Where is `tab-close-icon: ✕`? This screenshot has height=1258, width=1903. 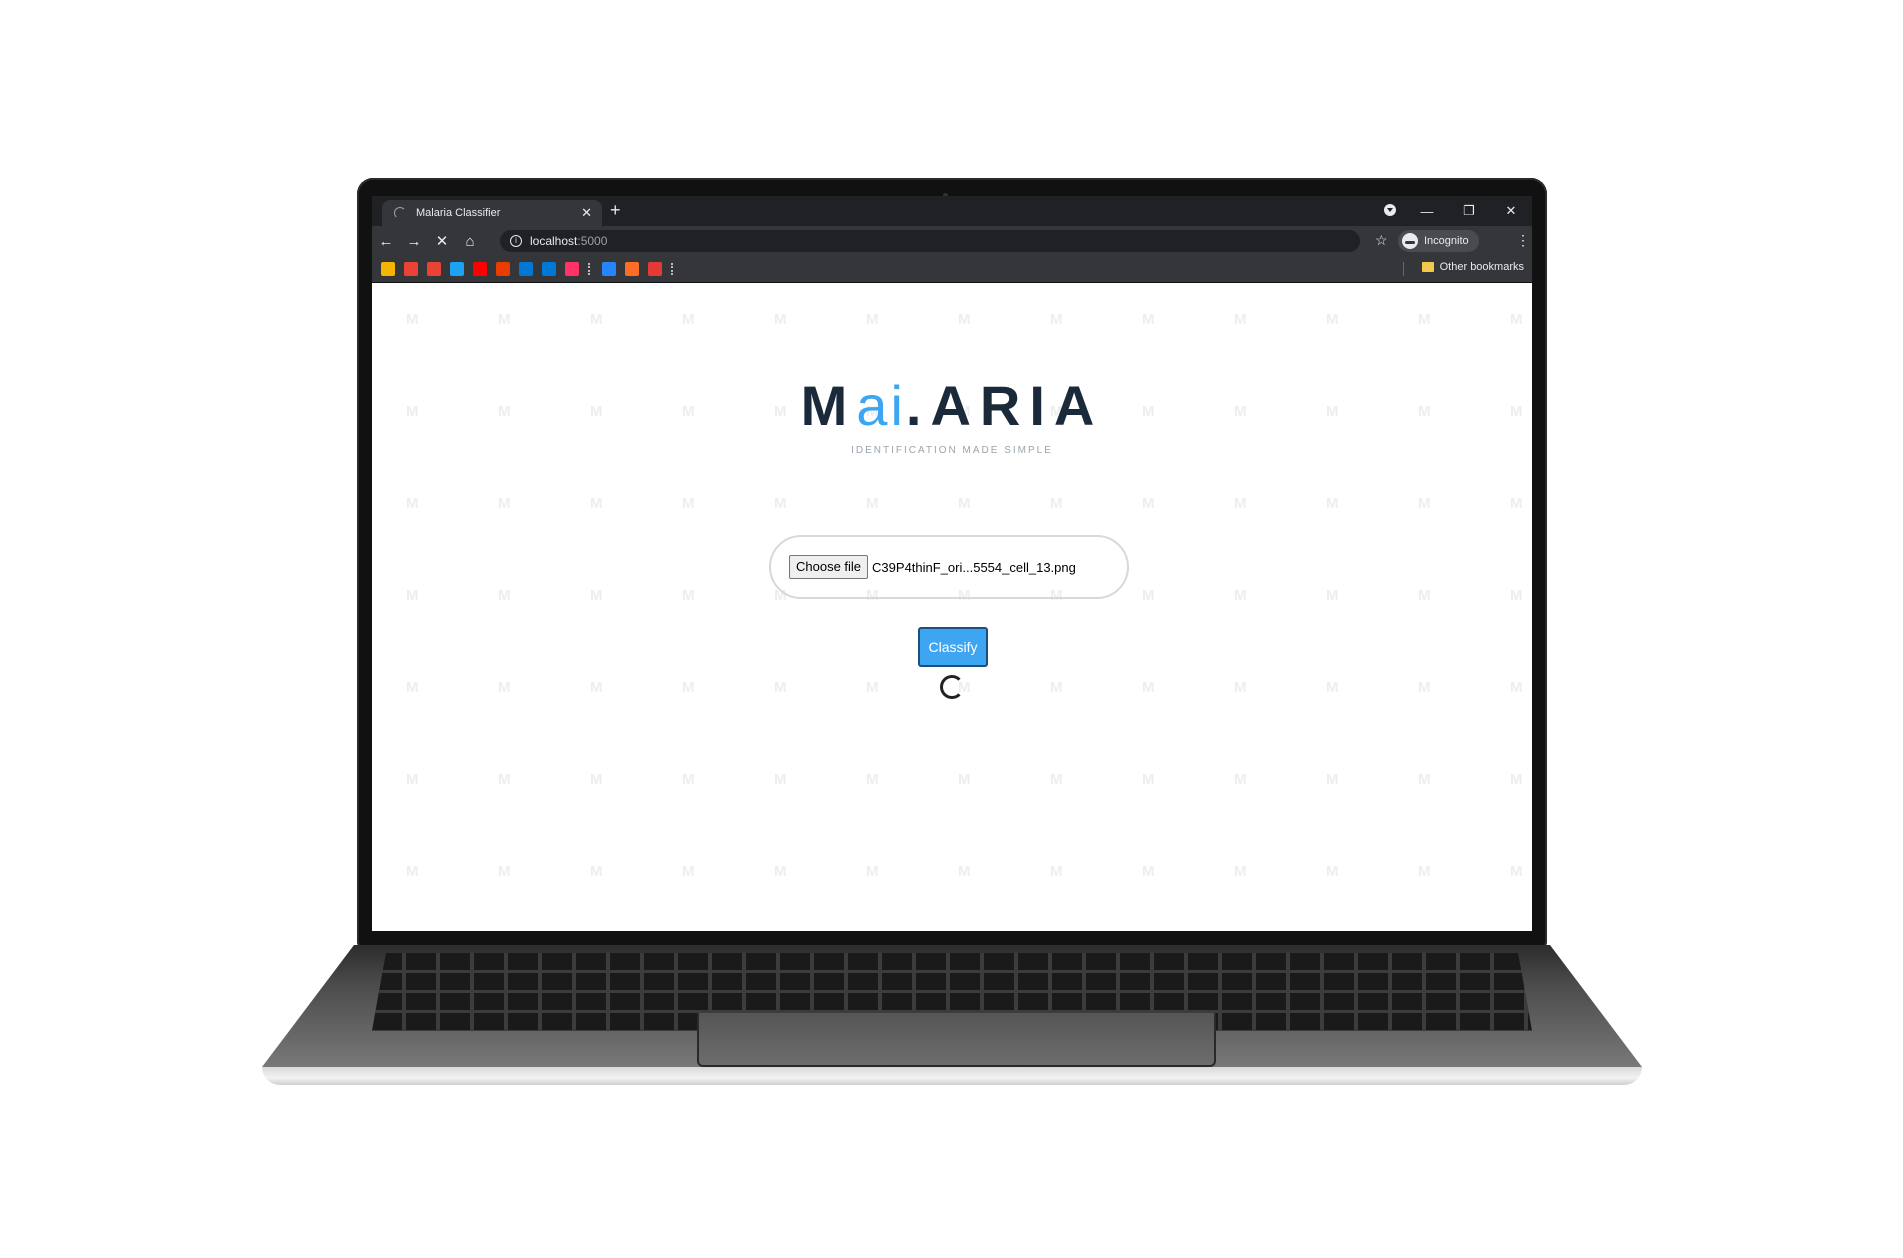 tab-close-icon: ✕ is located at coordinates (586, 213).